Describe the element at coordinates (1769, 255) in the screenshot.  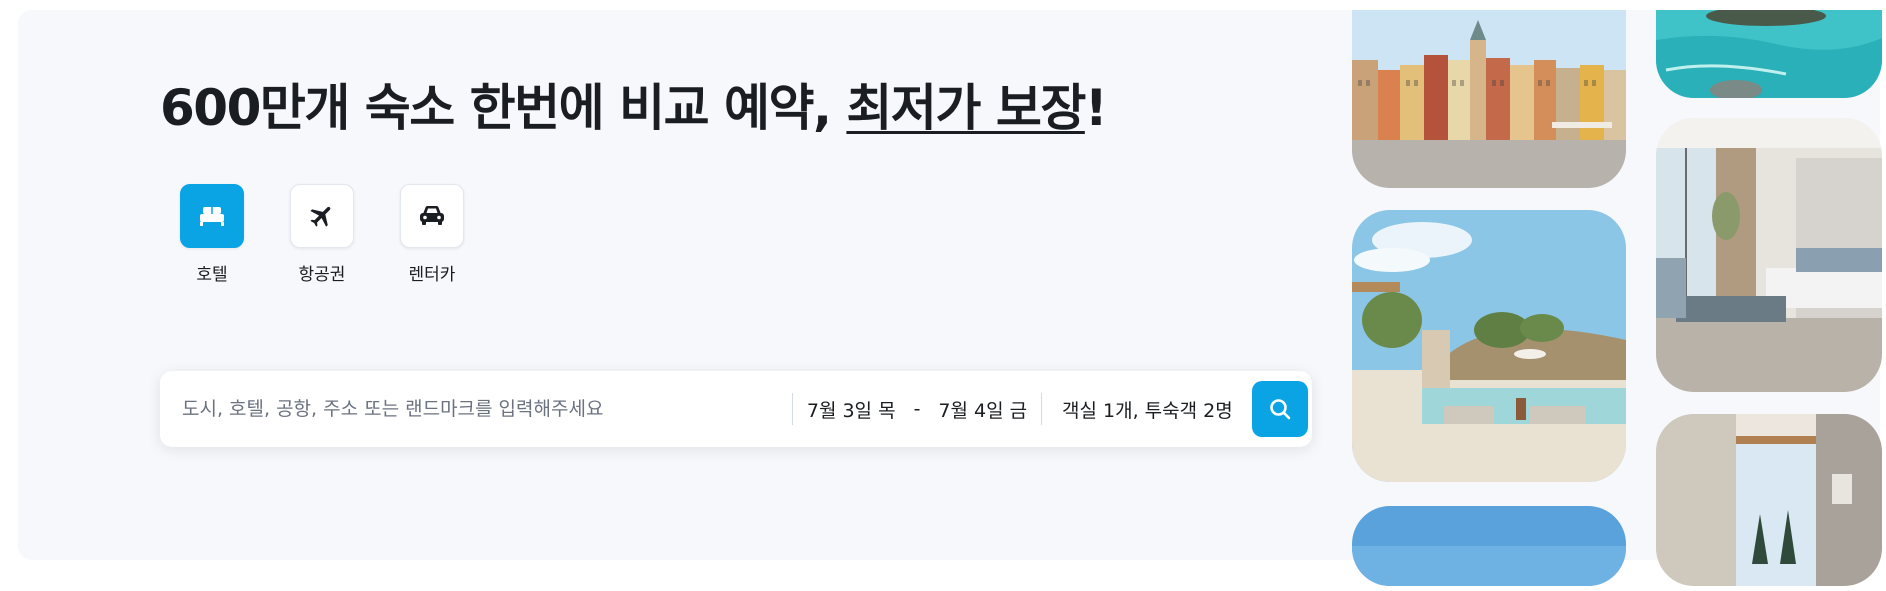
I see `hotel-bedroom-photo` at that location.